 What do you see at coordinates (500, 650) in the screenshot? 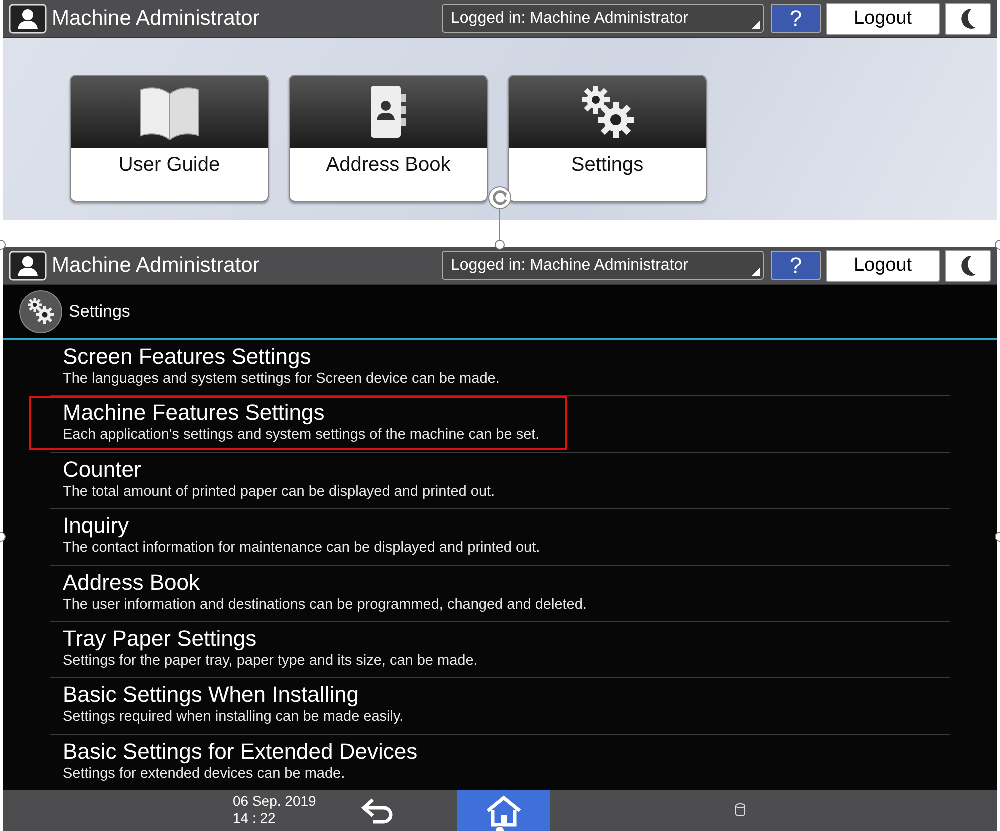
I see `settings-item: Tray Paper Settings Settings for the paper tray, paper type and its size, can be made.` at bounding box center [500, 650].